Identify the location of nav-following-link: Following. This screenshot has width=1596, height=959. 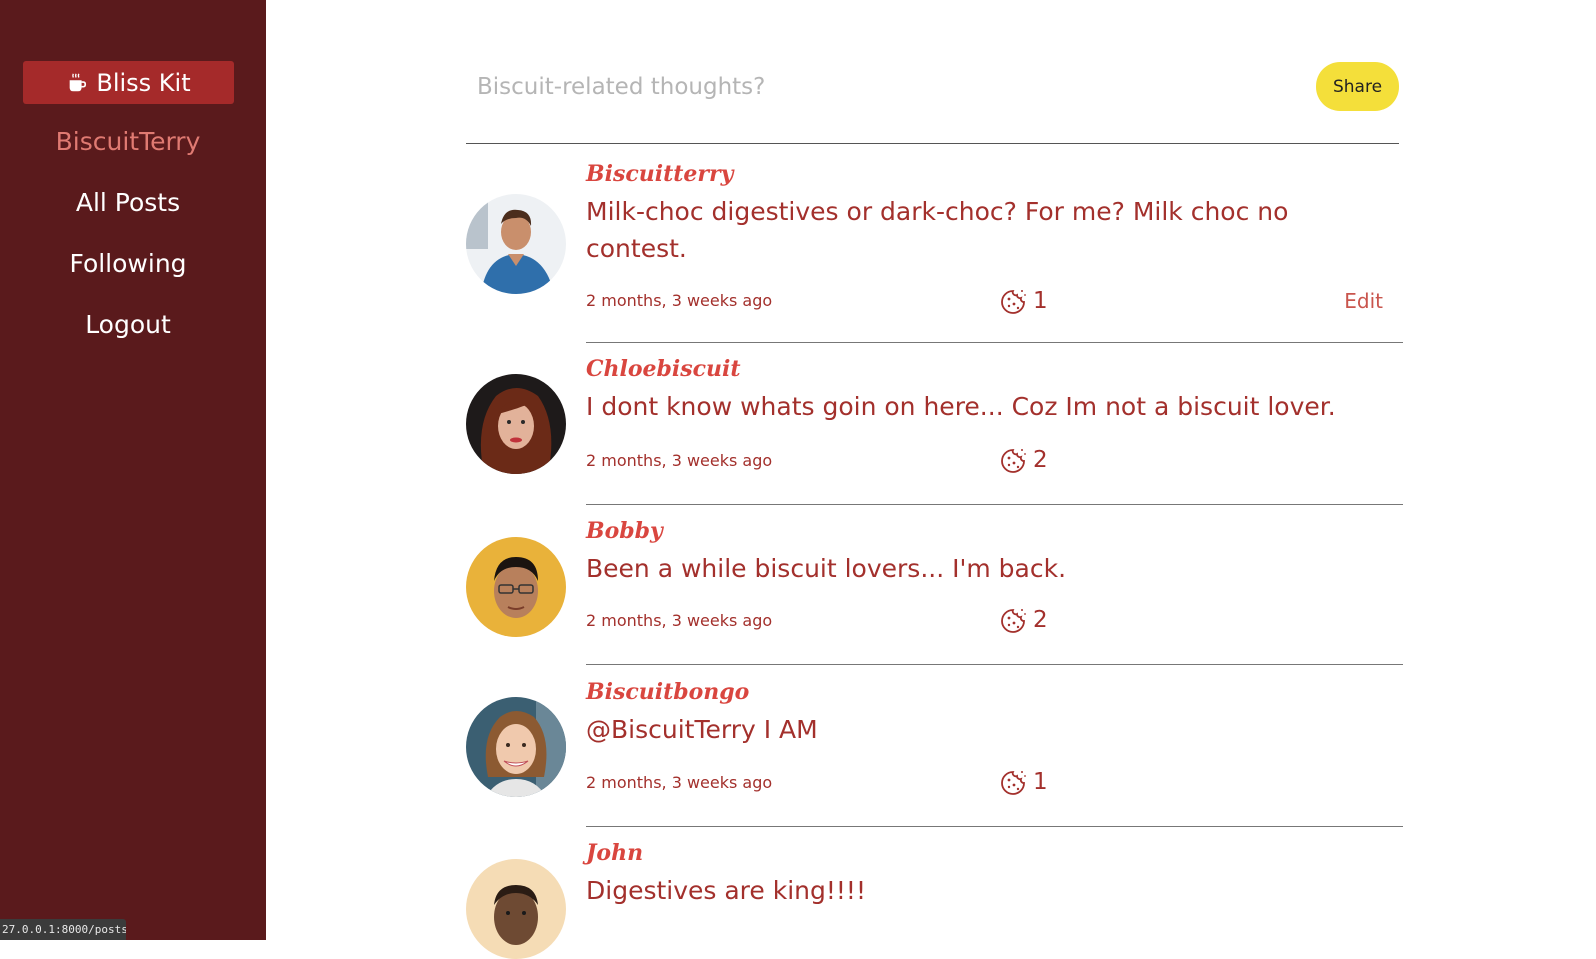
(128, 263).